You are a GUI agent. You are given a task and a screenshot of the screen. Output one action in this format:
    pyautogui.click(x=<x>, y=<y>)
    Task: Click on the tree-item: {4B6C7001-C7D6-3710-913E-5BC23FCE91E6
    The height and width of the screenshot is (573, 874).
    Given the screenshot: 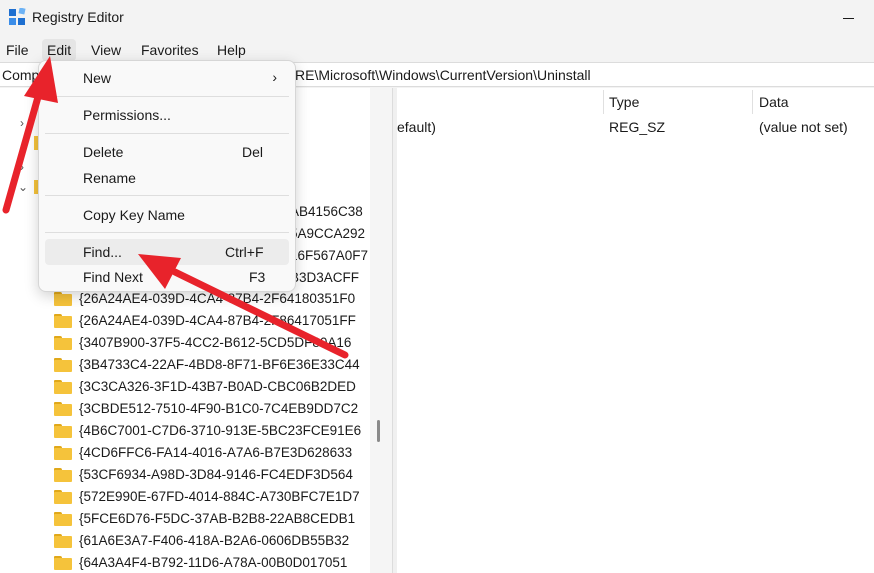 What is the action you would take?
    pyautogui.click(x=185, y=431)
    